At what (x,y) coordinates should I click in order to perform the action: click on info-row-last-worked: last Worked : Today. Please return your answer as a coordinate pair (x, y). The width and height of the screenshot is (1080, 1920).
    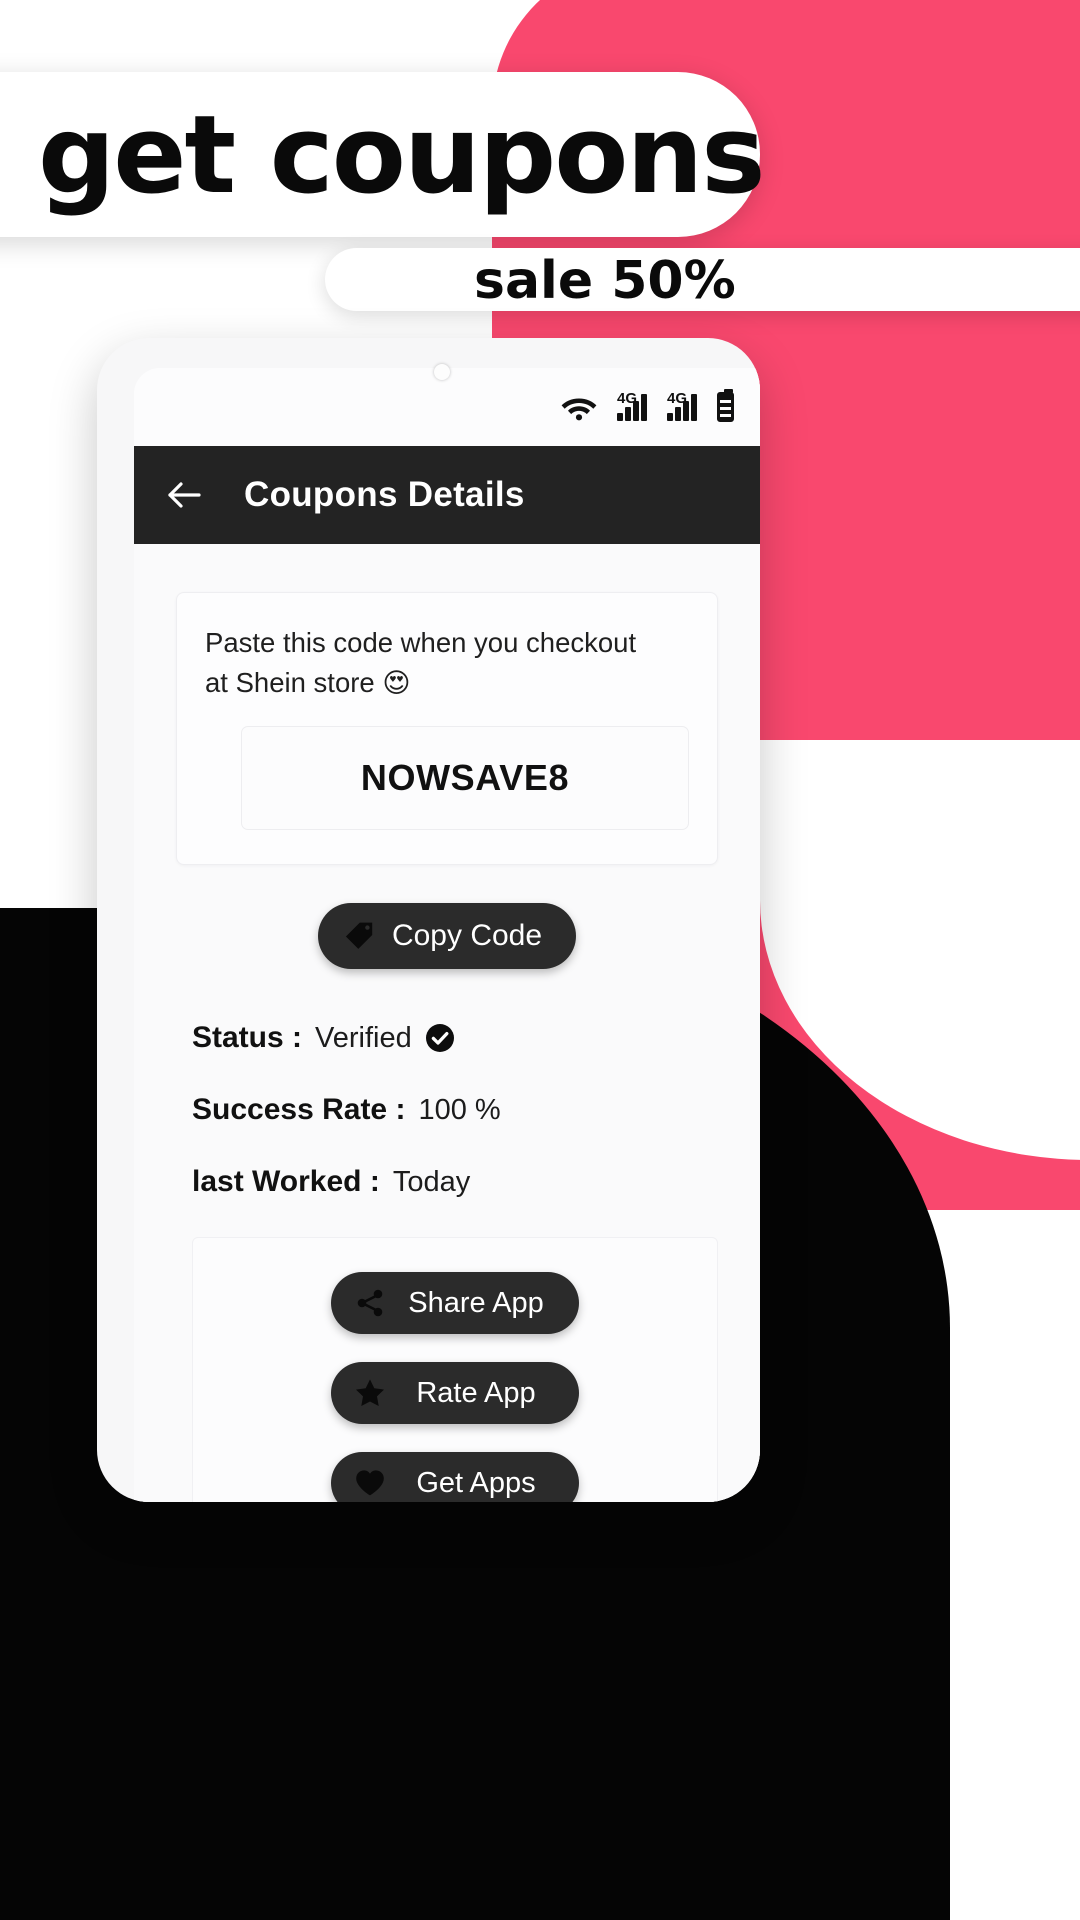
    Looking at the image, I should click on (476, 1182).